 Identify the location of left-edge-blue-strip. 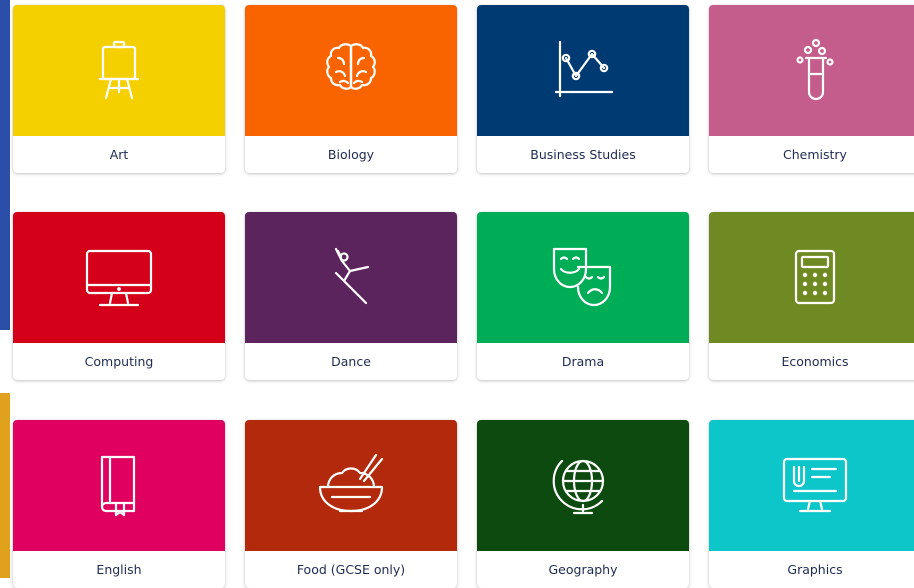
(5, 165).